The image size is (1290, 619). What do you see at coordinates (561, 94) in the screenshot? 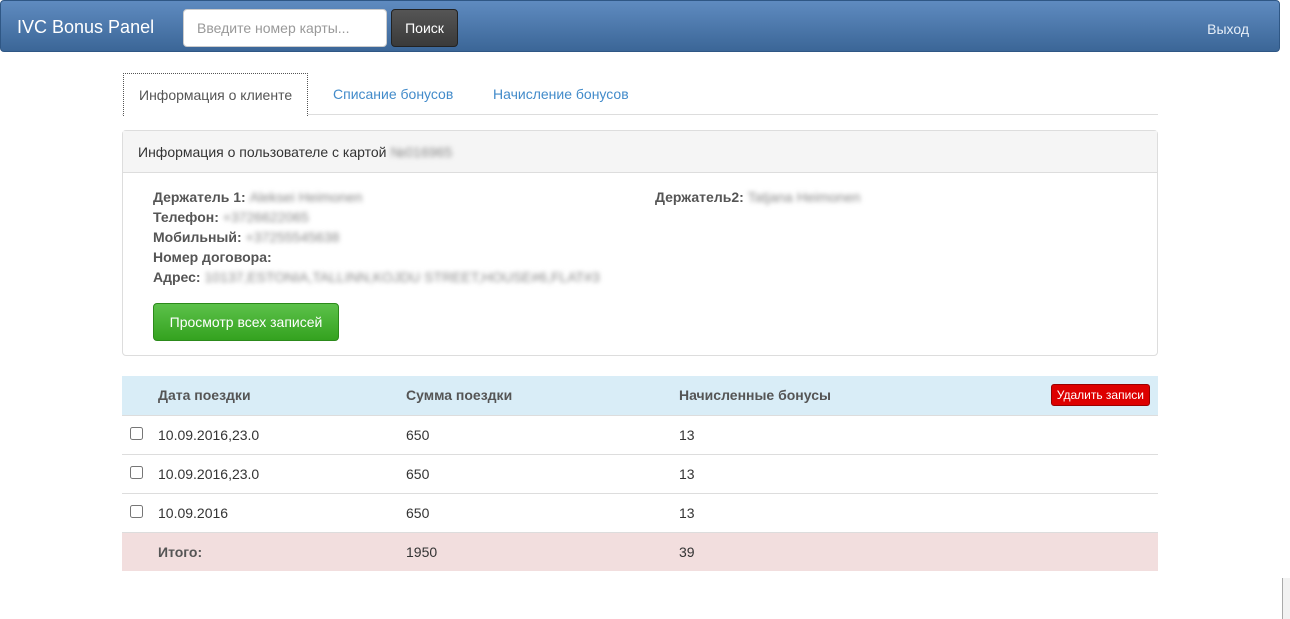
I see `tab-bonus-accrual: Начисление бонусов` at bounding box center [561, 94].